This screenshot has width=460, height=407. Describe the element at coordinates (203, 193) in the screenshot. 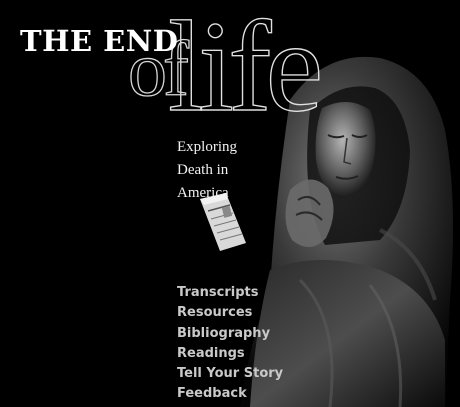

I see `subtitle-line-3: America` at that location.